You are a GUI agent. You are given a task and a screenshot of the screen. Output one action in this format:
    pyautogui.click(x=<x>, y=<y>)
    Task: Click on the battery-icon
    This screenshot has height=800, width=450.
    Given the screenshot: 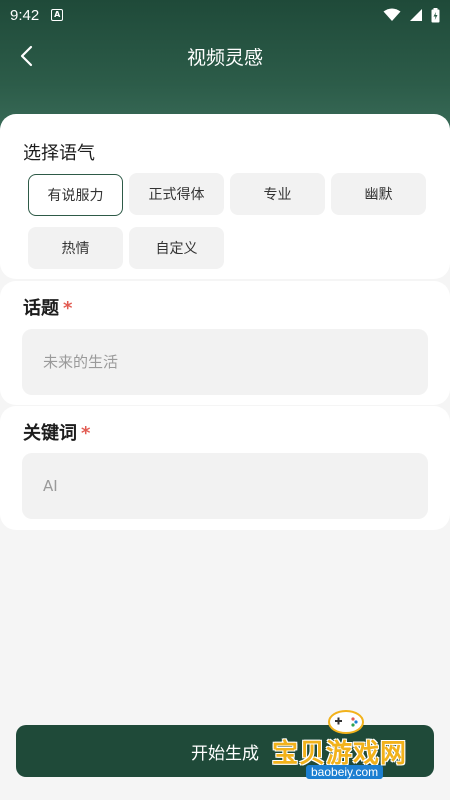 What is the action you would take?
    pyautogui.click(x=435, y=14)
    